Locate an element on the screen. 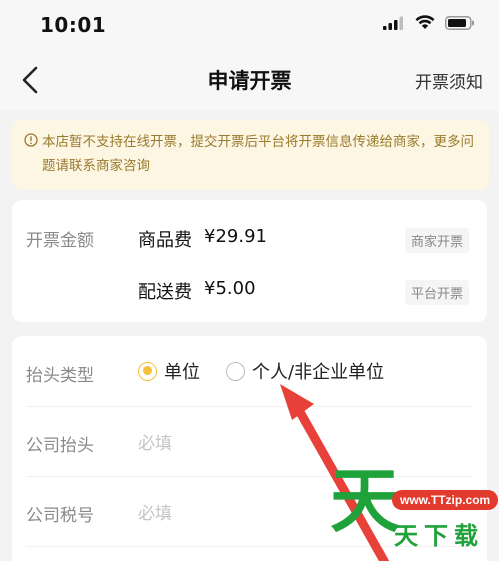 Image resolution: width=499 pixels, height=561 pixels. fee-tag: 商家开票 is located at coordinates (436, 240).